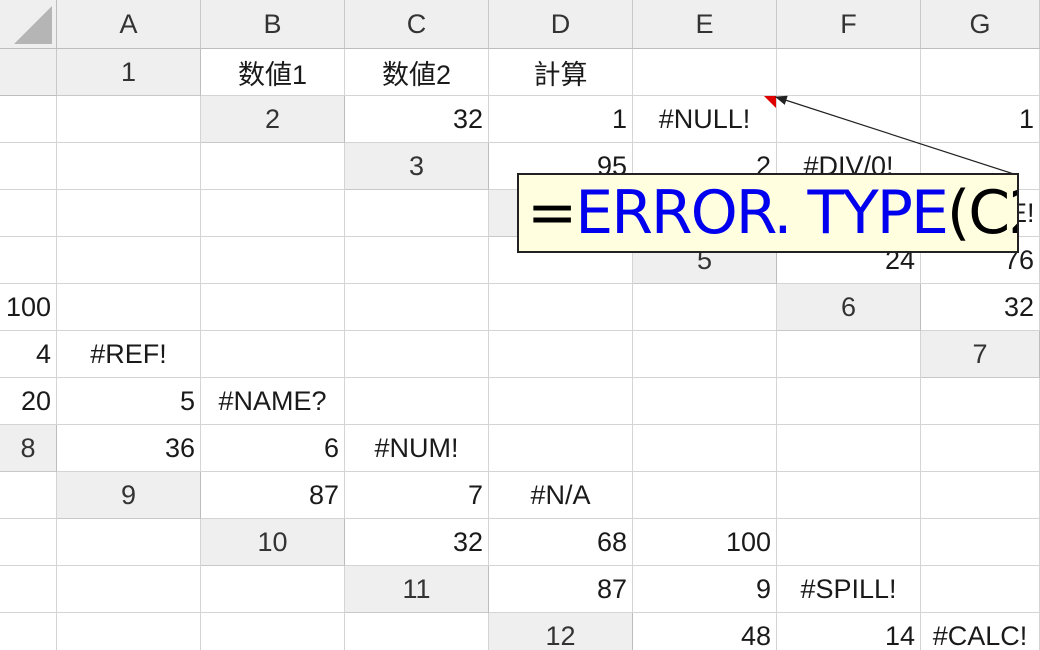  I want to click on cell-h2, so click(273, 166).